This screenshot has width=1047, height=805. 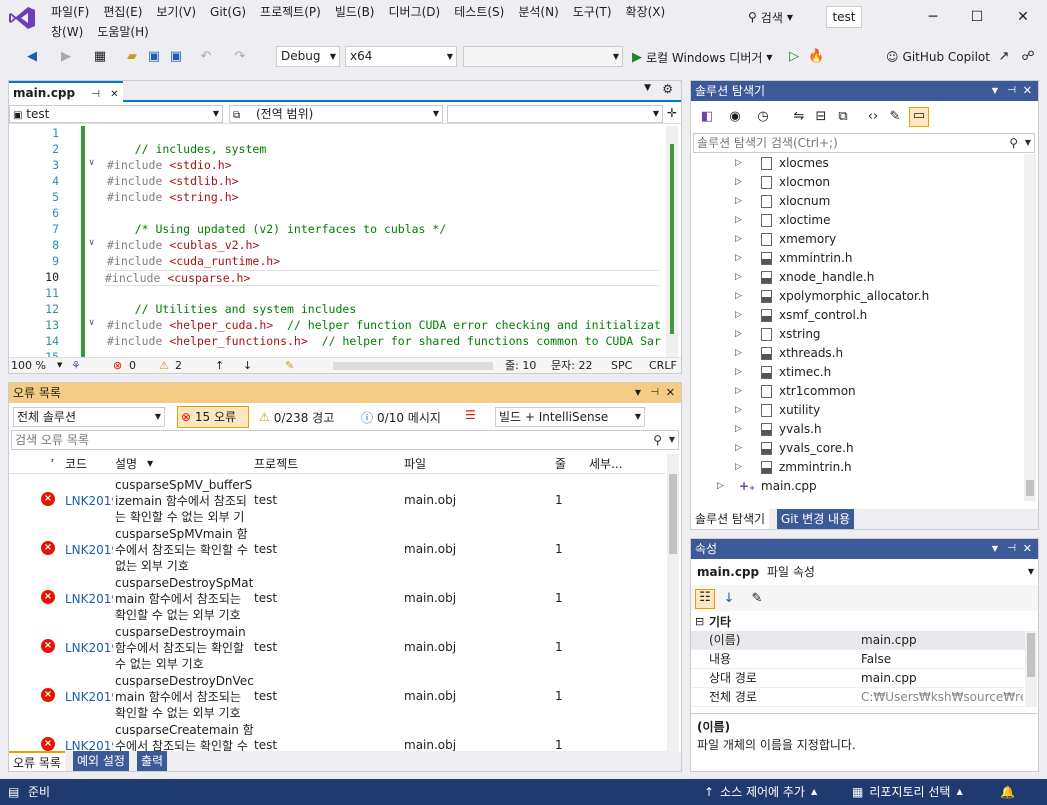 What do you see at coordinates (673, 603) in the screenshot?
I see `error-list-scrollbar` at bounding box center [673, 603].